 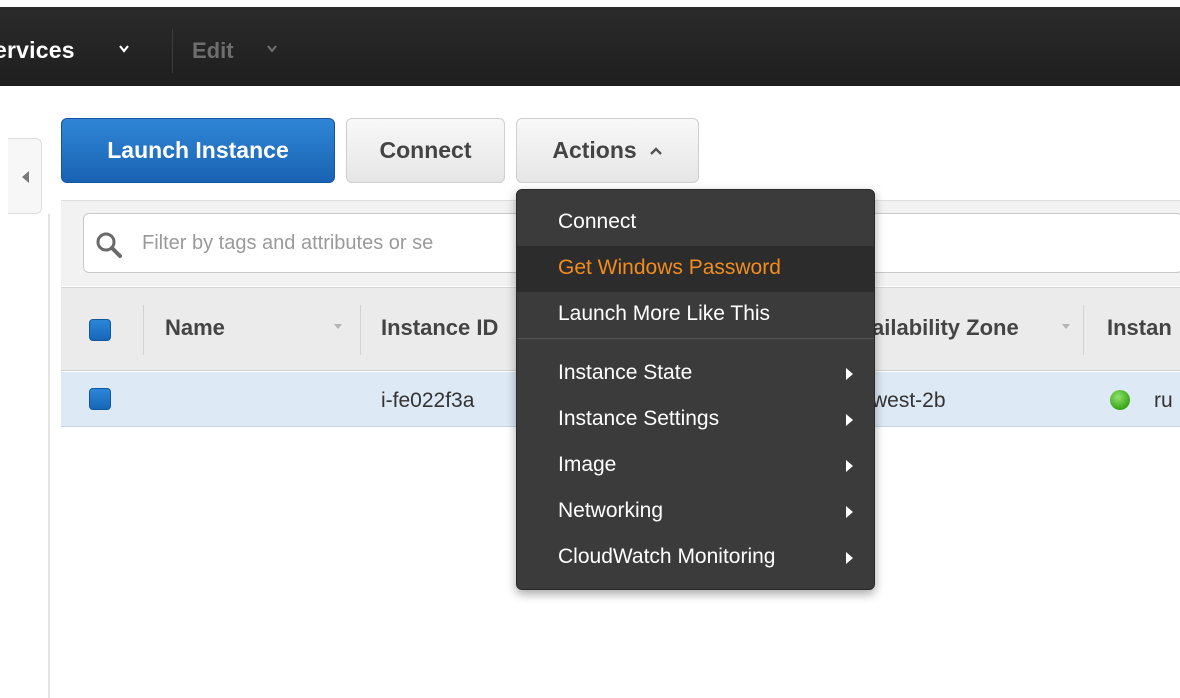 I want to click on menu-divider, so click(x=695, y=338).